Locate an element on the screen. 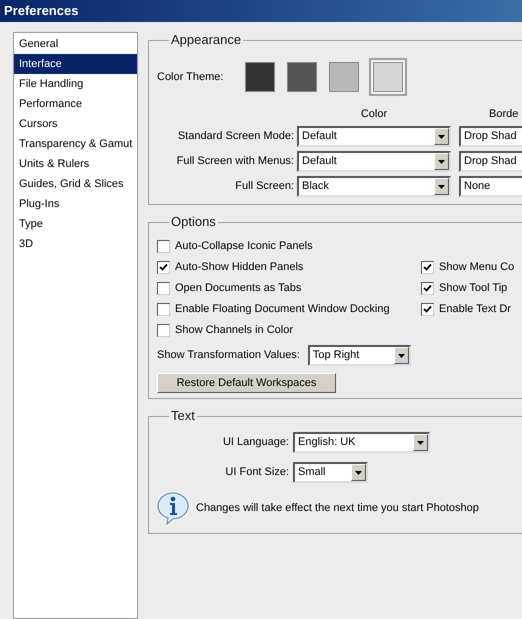 This screenshot has width=522, height=619. info-icon is located at coordinates (173, 508).